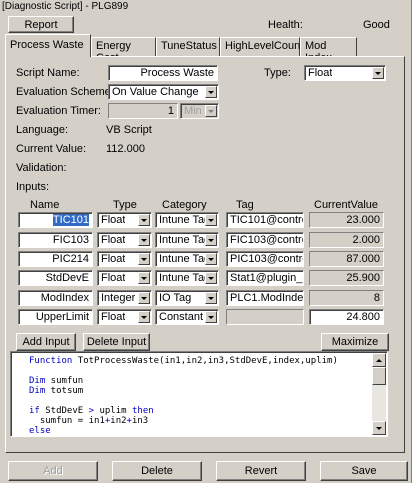 The width and height of the screenshot is (412, 483). I want to click on evaluation-timer-input: 1, so click(143, 111).